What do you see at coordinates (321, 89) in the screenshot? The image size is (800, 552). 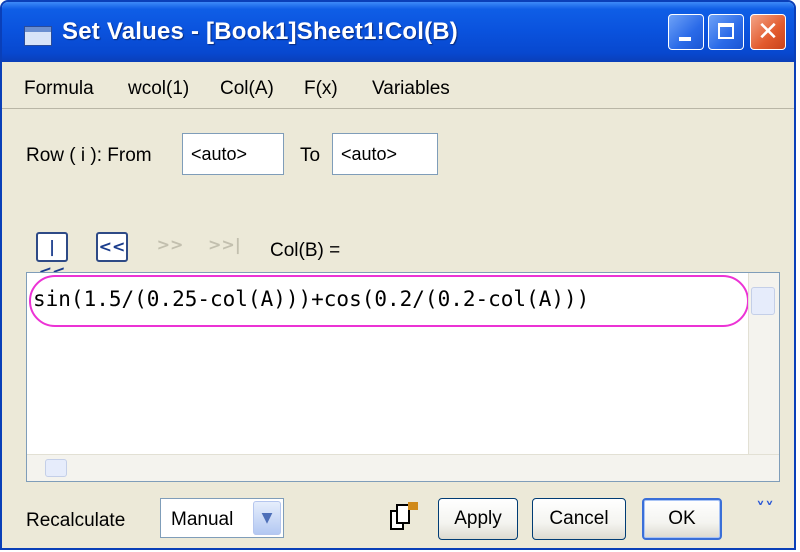 I see `menu-fx: F(x)` at bounding box center [321, 89].